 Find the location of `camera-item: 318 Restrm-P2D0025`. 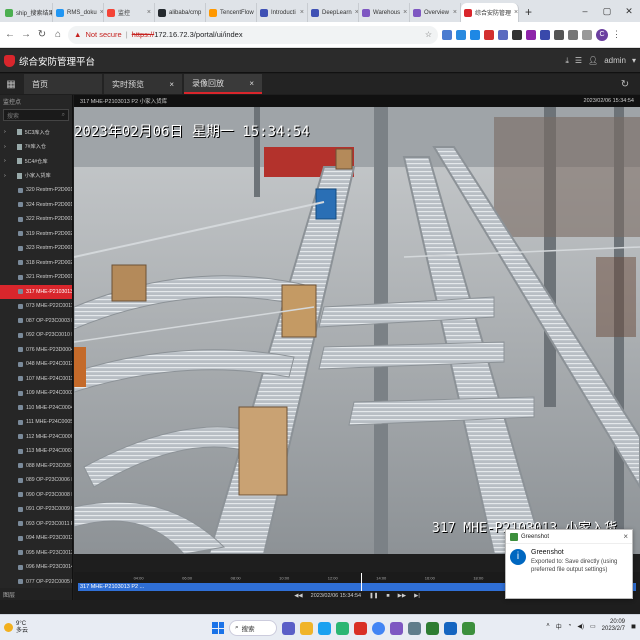

camera-item: 318 Restrm-P2D0025 is located at coordinates (36, 263).